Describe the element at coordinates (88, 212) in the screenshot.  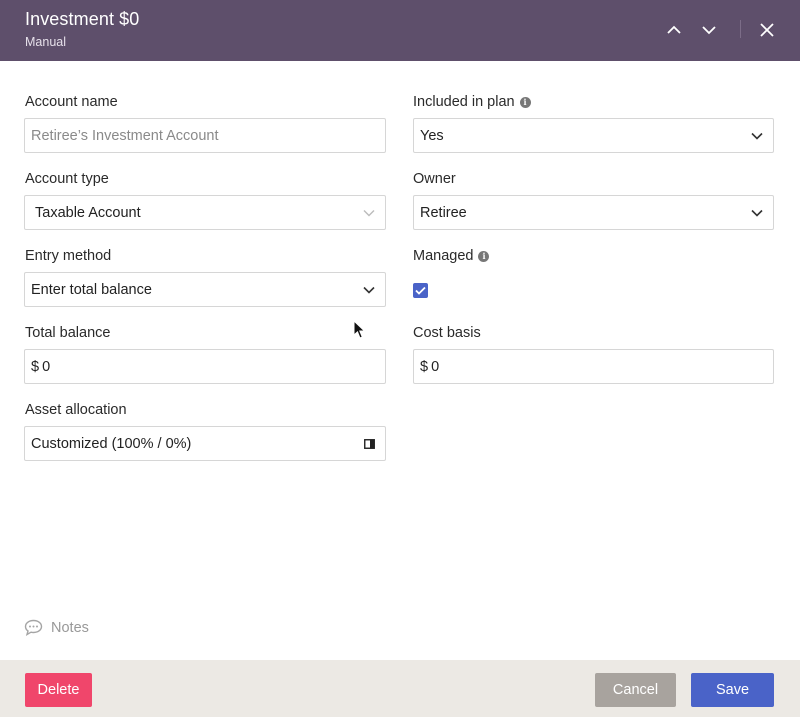
I see `account-type-value: Taxable Account` at that location.